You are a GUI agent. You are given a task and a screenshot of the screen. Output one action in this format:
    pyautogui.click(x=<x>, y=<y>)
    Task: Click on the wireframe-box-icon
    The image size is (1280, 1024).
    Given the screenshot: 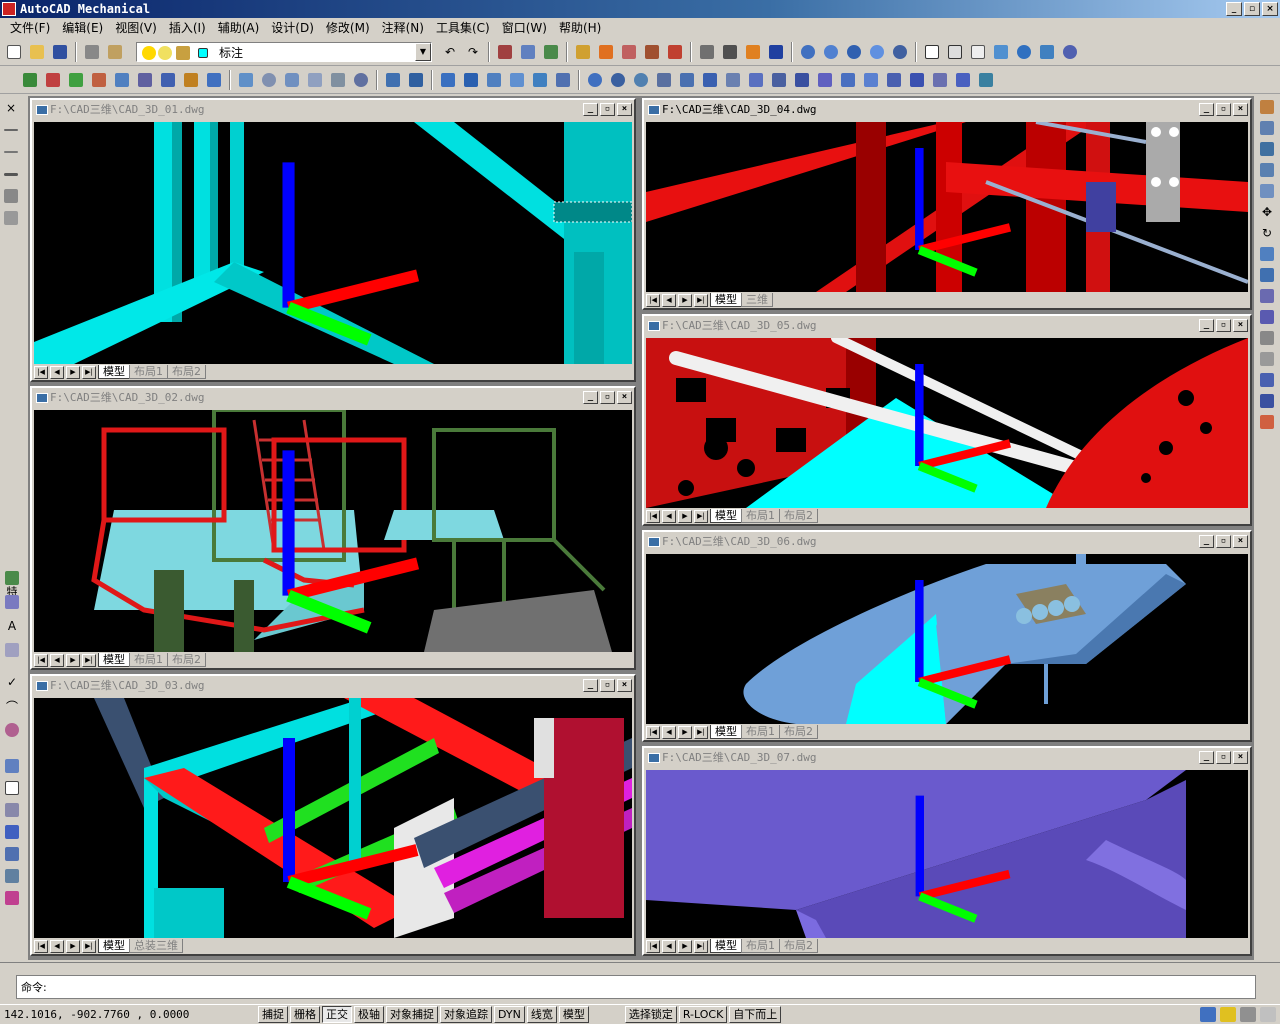 What is the action you would take?
    pyautogui.click(x=978, y=52)
    